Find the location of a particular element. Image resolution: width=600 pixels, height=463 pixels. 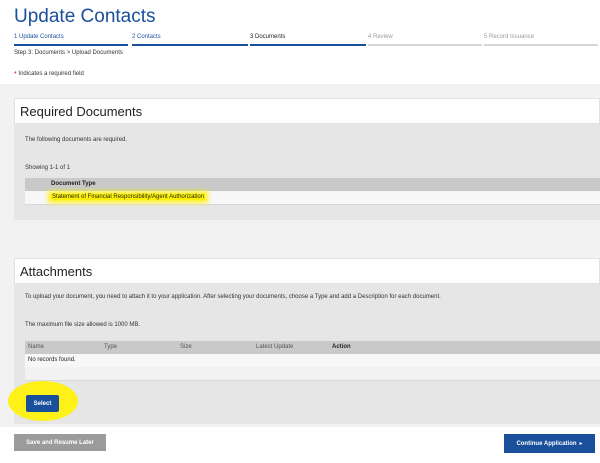

step-label: 1 Update Contacts is located at coordinates (39, 37).